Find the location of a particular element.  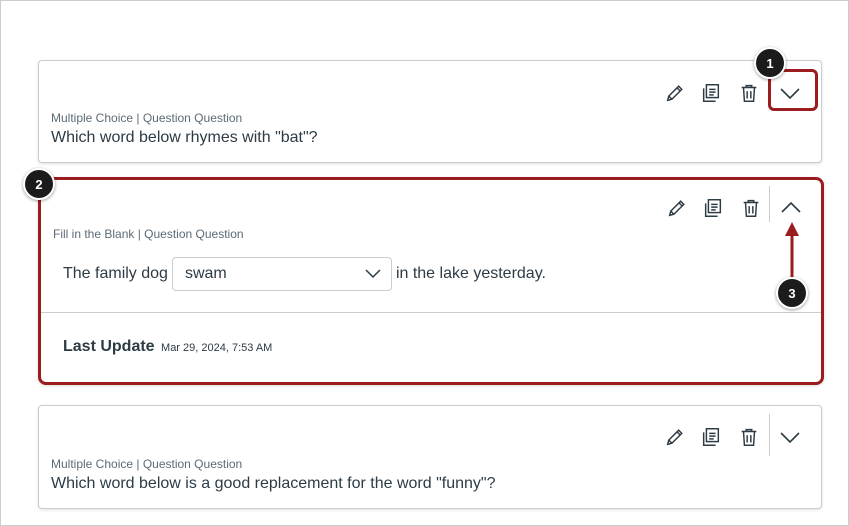

blank-suffix: in the lake yesterday. is located at coordinates (470, 273).